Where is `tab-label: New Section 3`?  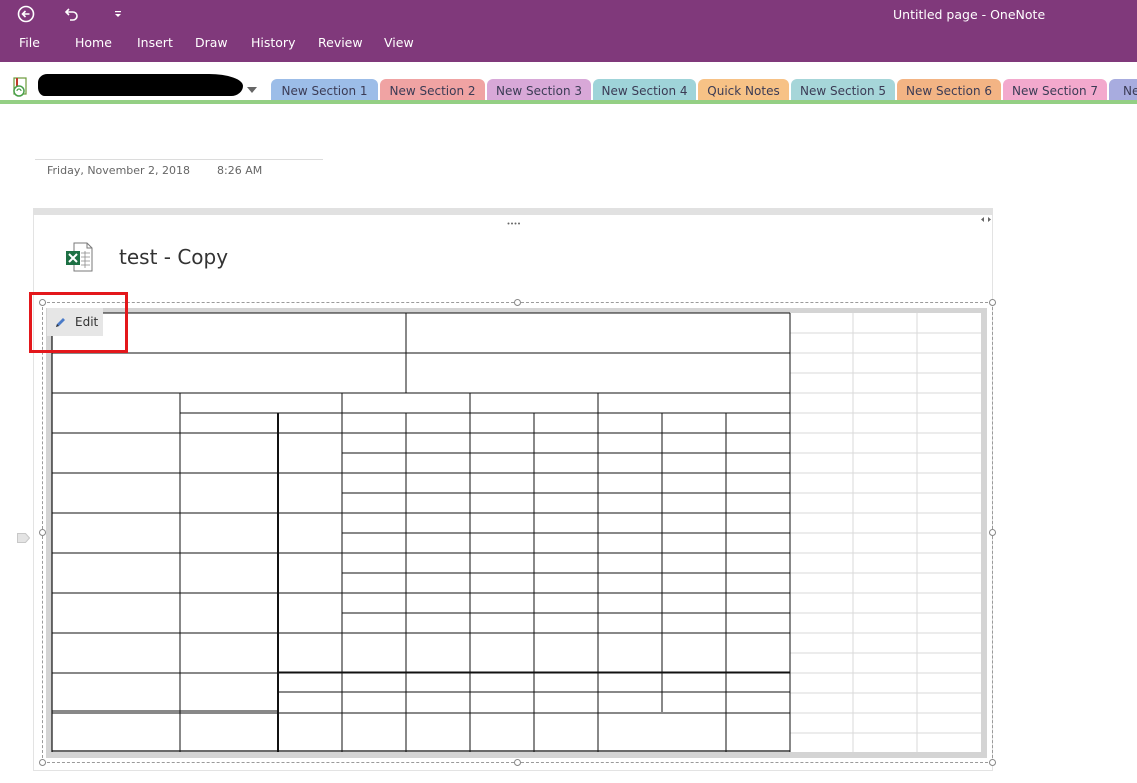 tab-label: New Section 3 is located at coordinates (539, 90).